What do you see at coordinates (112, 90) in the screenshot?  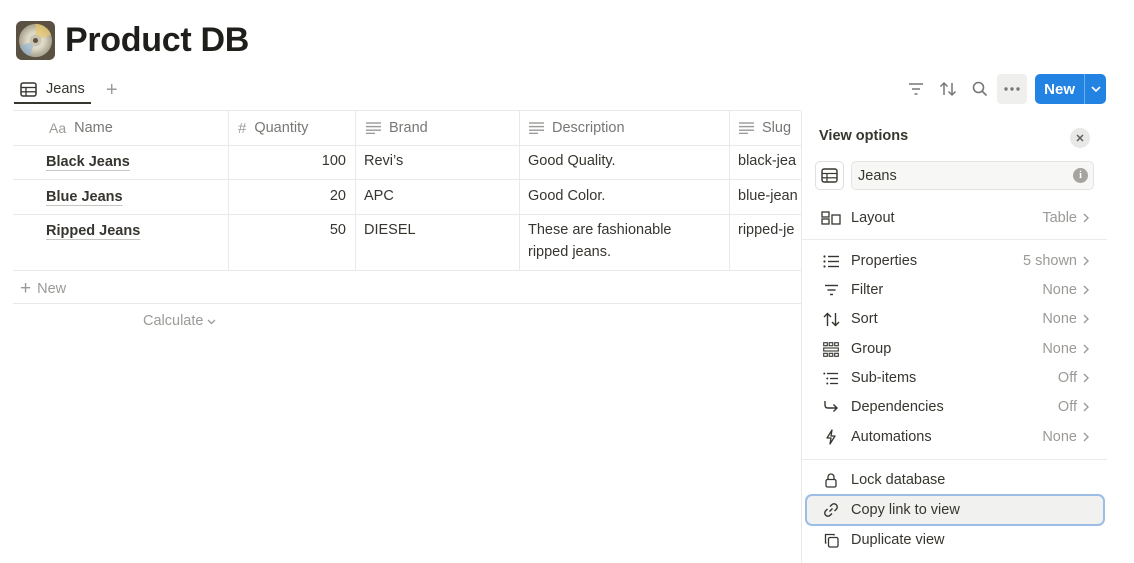 I see `add-view-button: +` at bounding box center [112, 90].